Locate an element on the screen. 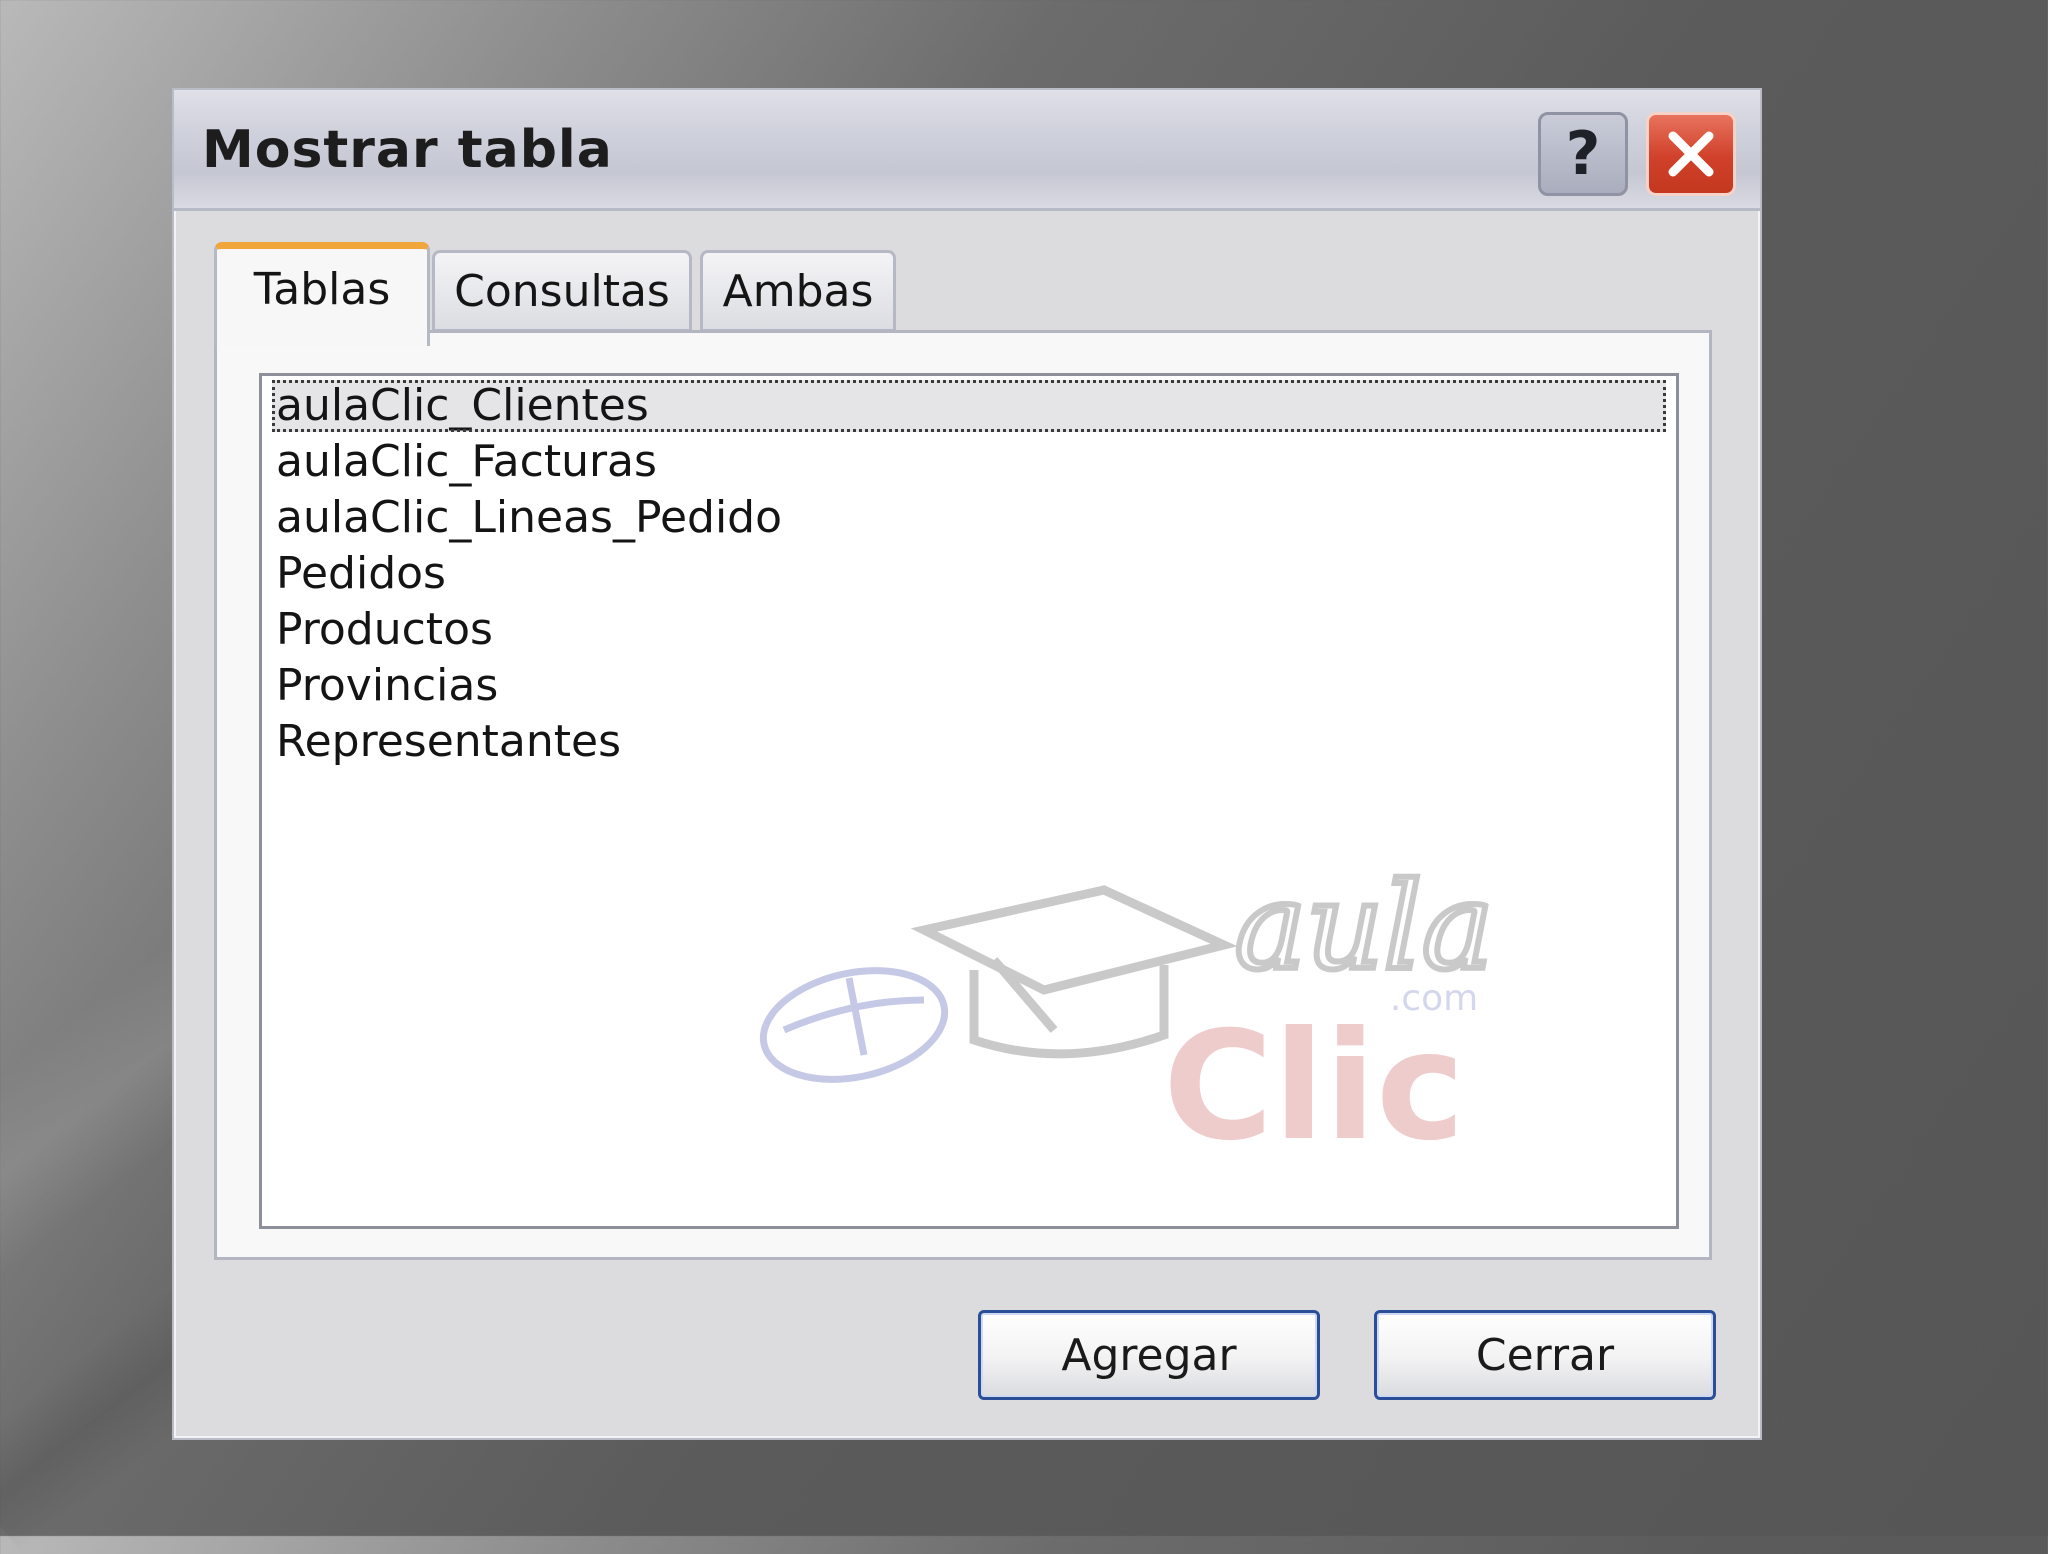 The height and width of the screenshot is (1554, 2048). close-x-icon is located at coordinates (1691, 154).